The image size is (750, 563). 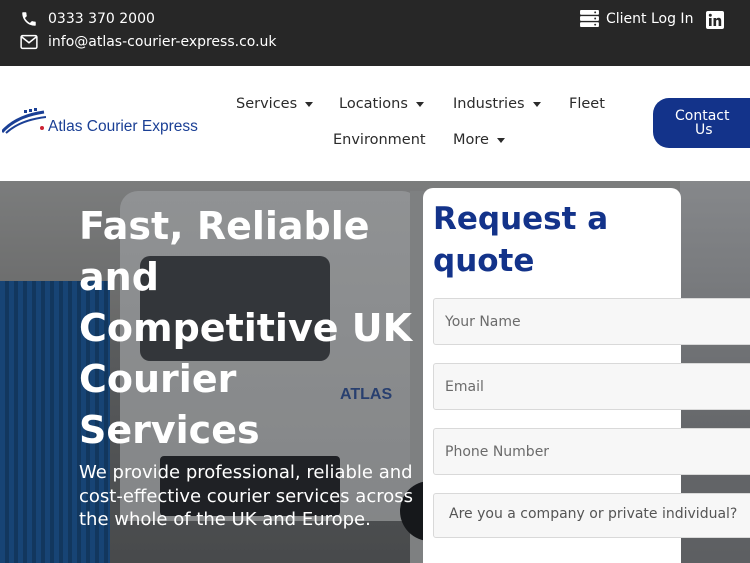 What do you see at coordinates (489, 104) in the screenshot?
I see `nav-industries-label: Industries` at bounding box center [489, 104].